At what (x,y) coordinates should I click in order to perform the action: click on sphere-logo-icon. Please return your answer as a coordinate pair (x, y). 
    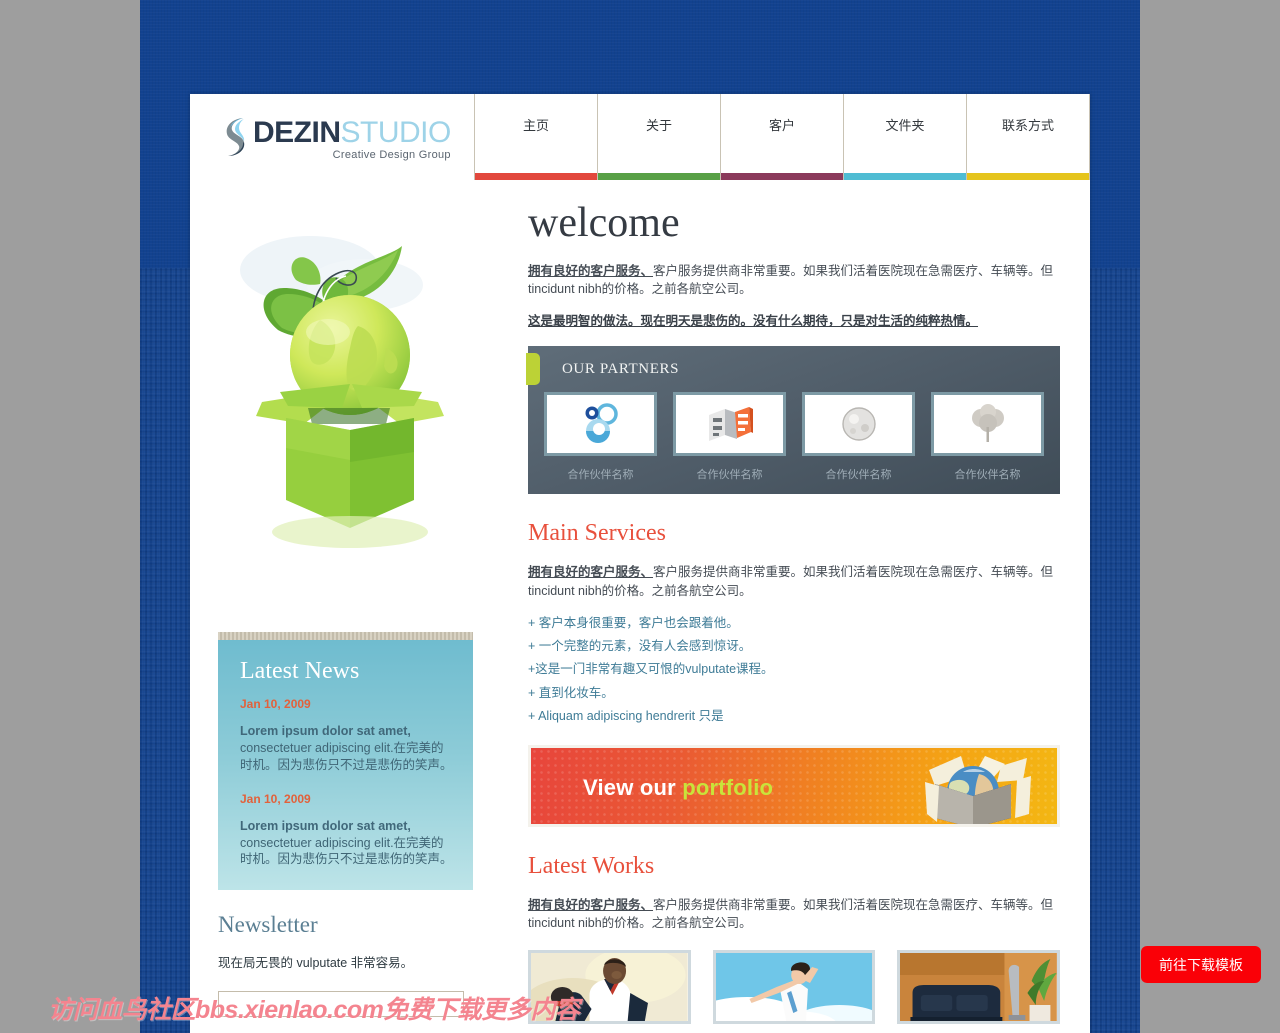
    Looking at the image, I should click on (858, 424).